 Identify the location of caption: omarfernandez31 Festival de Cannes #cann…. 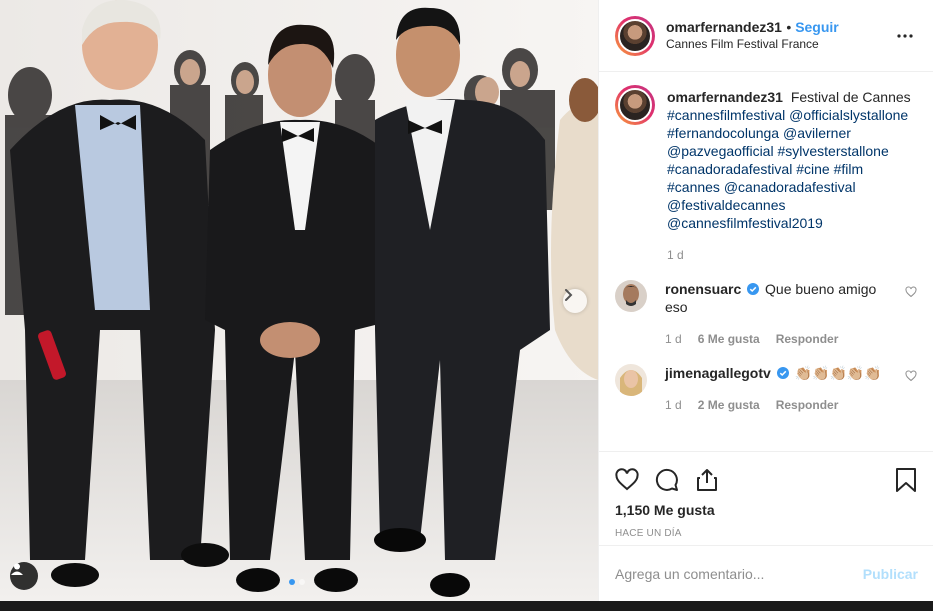
(766, 174).